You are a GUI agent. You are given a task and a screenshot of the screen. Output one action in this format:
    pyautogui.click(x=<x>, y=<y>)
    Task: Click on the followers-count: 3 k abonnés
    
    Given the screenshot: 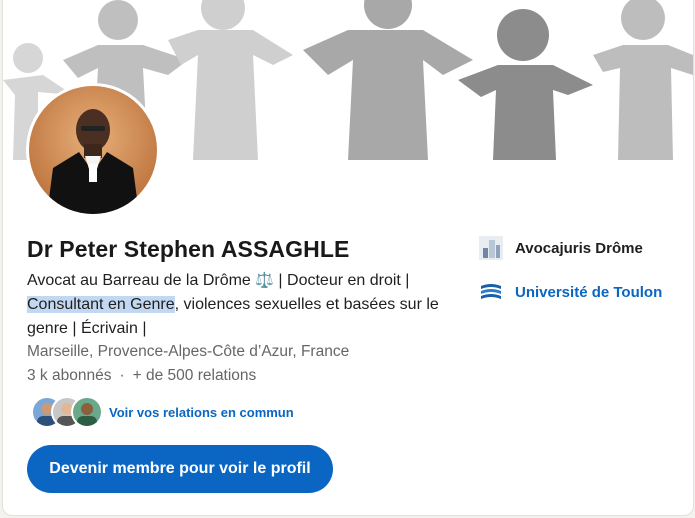 What is the action you would take?
    pyautogui.click(x=69, y=375)
    